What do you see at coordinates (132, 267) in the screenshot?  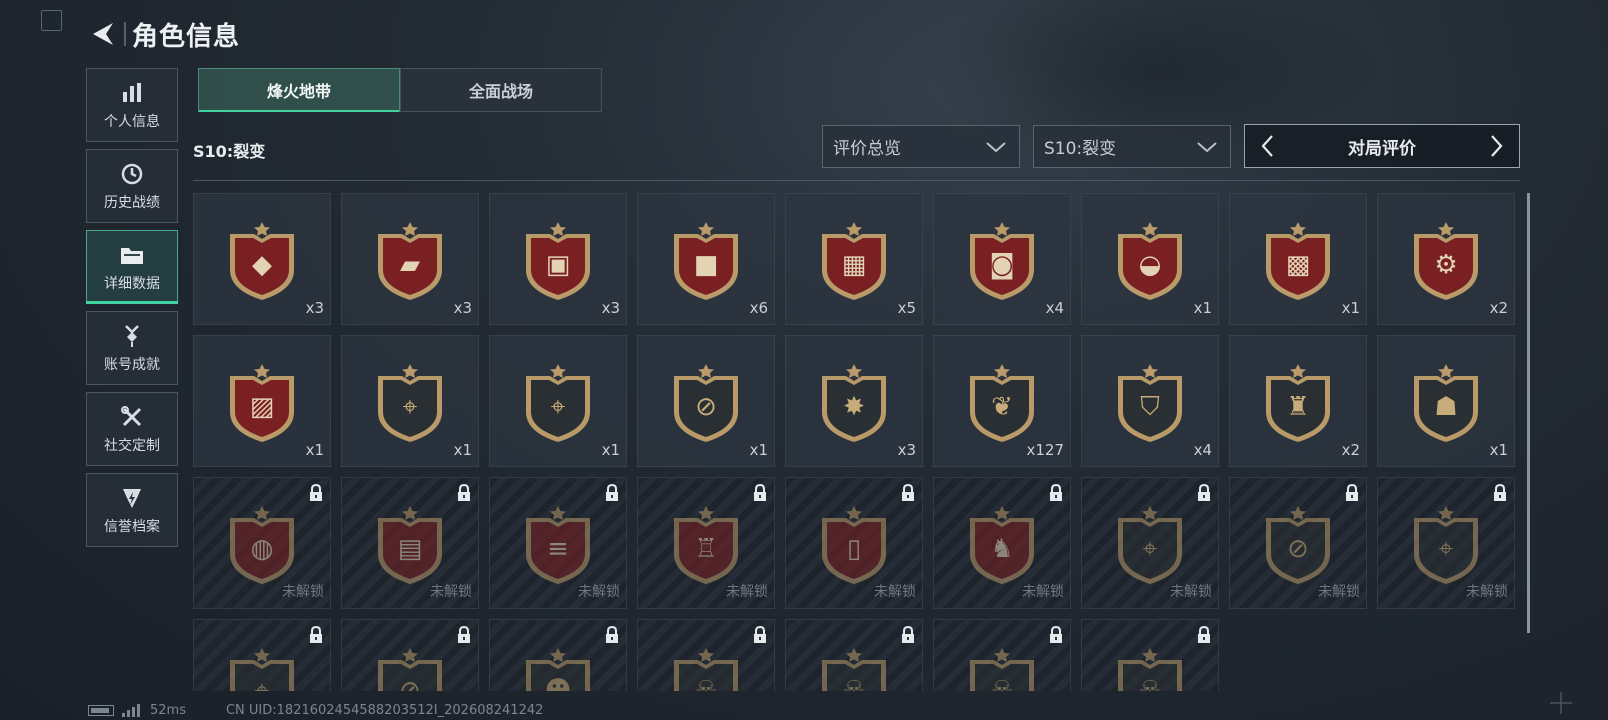 I see `sidebar-item-detailed-data: 详细数据` at bounding box center [132, 267].